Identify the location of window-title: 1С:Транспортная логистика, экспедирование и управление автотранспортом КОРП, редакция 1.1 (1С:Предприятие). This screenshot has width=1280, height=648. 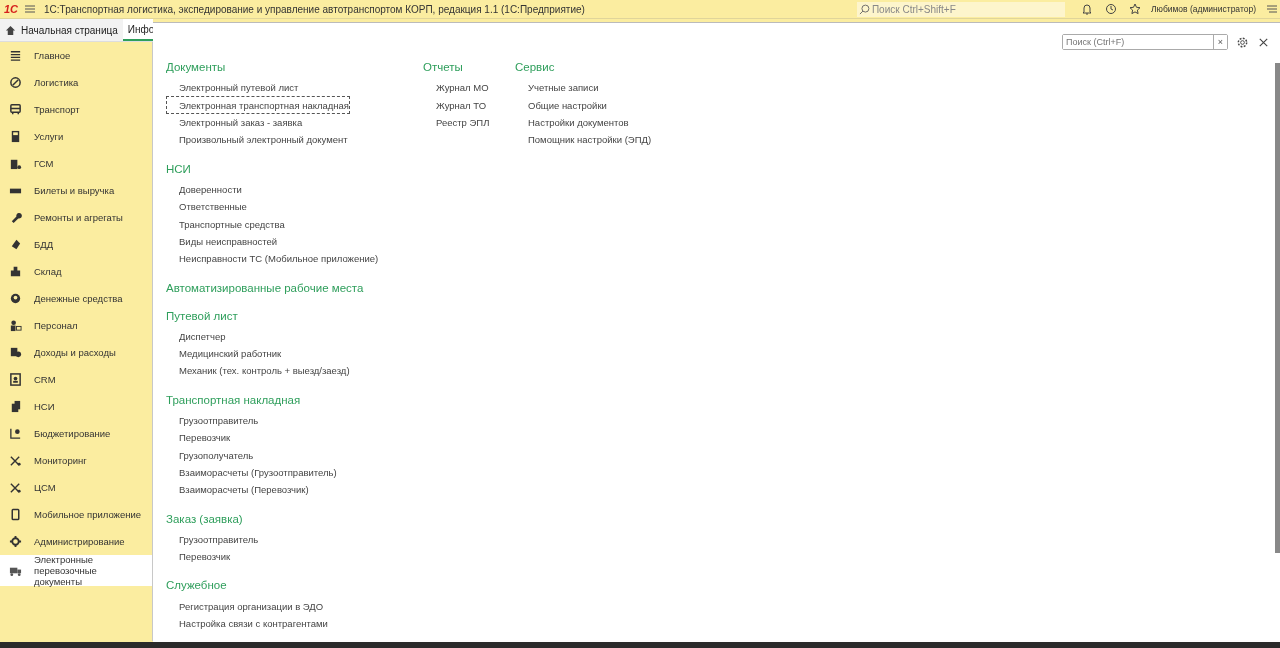
(315, 9).